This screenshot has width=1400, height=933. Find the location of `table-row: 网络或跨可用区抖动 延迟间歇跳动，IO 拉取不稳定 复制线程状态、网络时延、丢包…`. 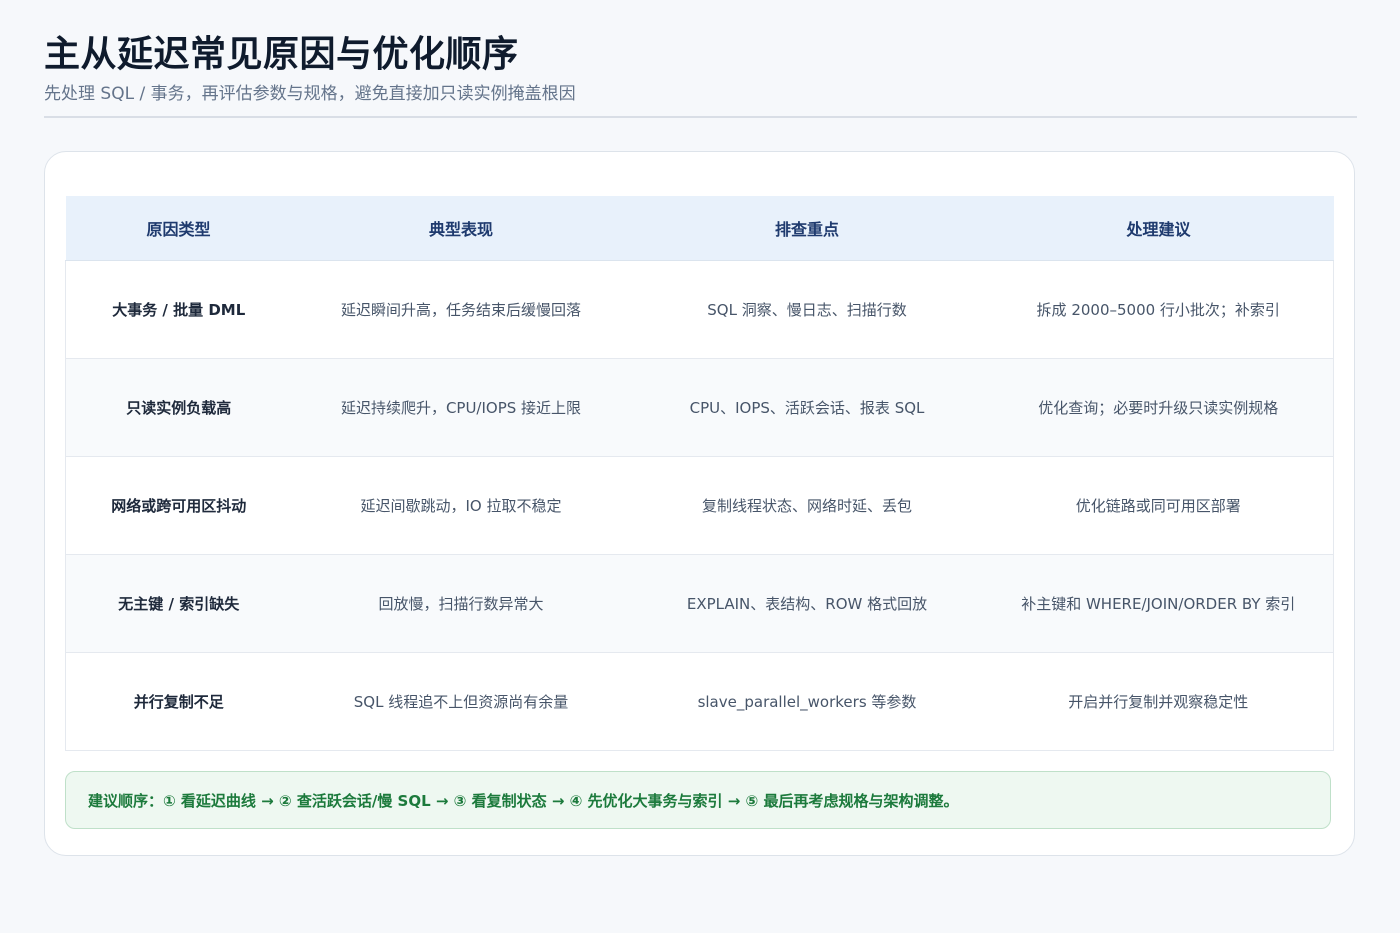

table-row: 网络或跨可用区抖动 延迟间歇跳动，IO 拉取不稳定 复制线程状态、网络时延、丢包… is located at coordinates (699, 505).